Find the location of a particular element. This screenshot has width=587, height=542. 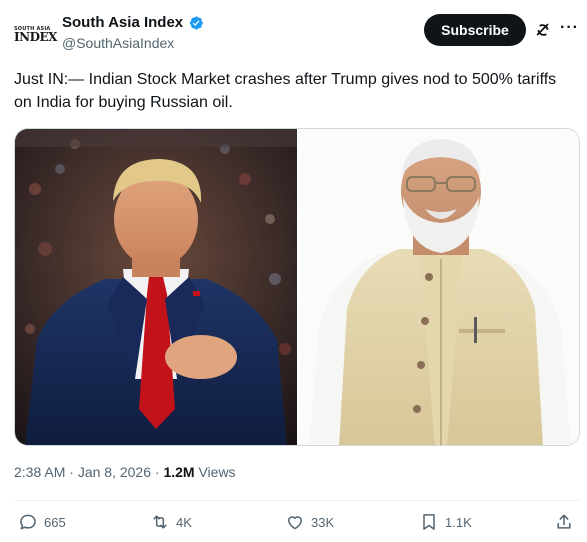

share-button is located at coordinates (564, 522).